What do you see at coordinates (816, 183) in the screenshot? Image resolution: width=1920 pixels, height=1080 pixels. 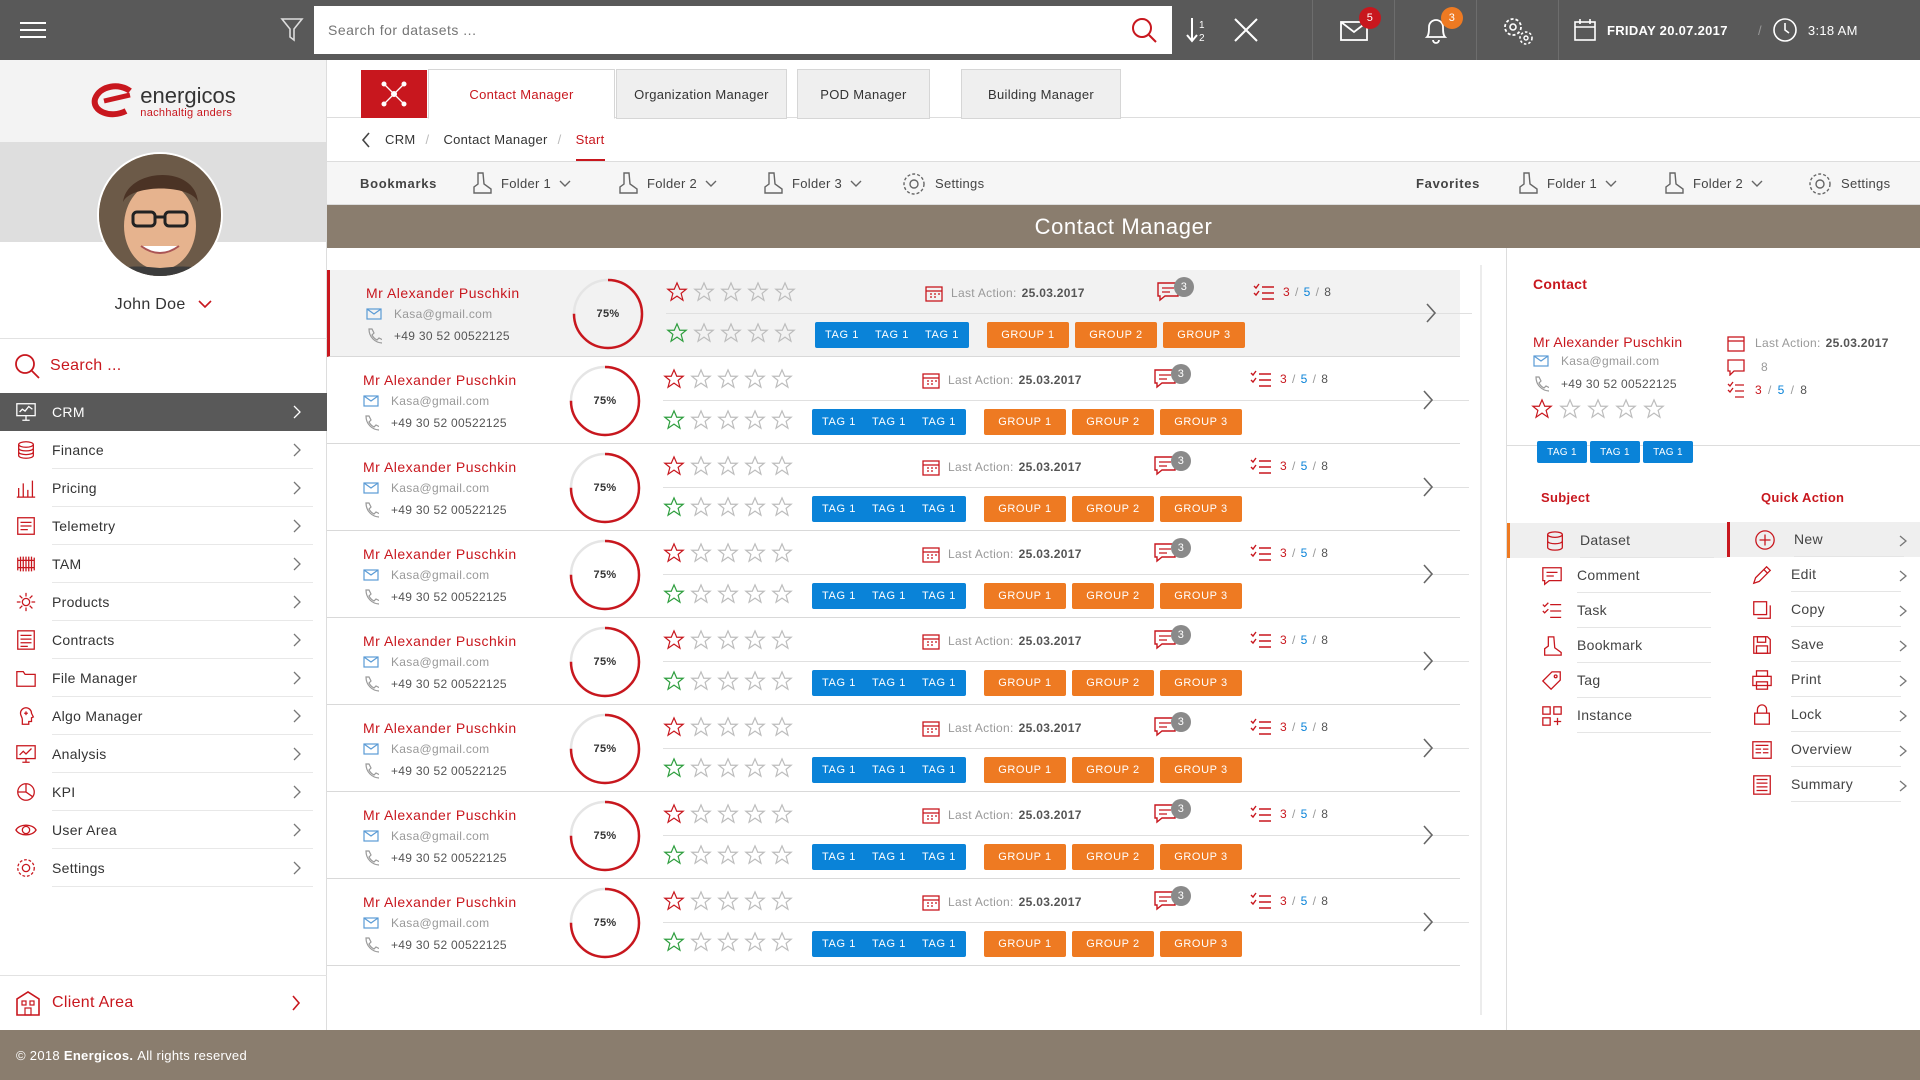 I see `bookmark-folder-3: Folder 3` at bounding box center [816, 183].